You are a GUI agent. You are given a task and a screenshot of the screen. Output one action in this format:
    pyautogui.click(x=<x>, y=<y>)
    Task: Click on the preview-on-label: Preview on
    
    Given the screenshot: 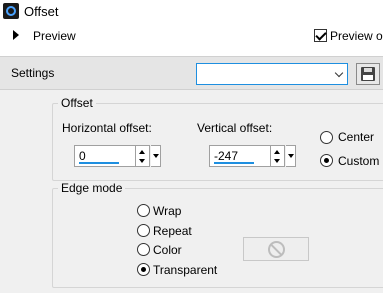 What is the action you would take?
    pyautogui.click(x=356, y=36)
    